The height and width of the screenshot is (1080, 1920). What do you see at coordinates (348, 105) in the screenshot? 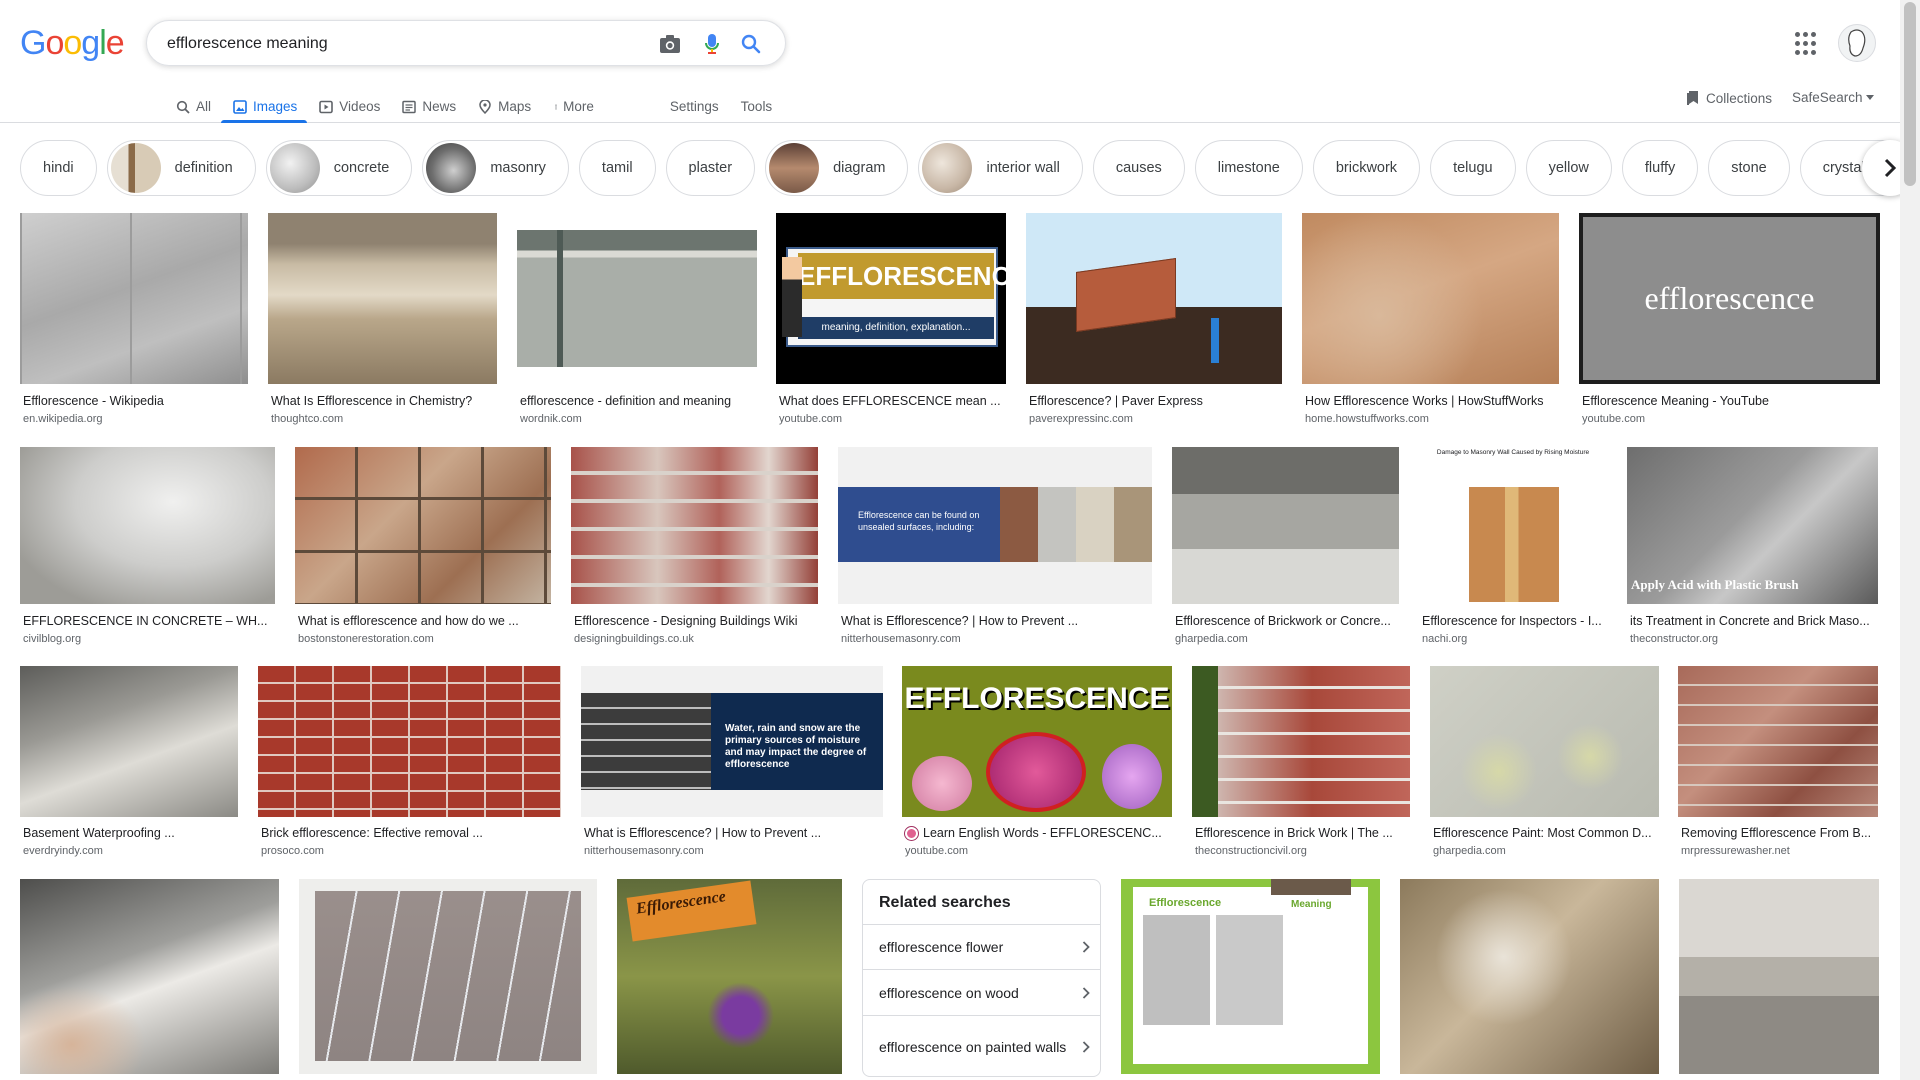
I see `tab-videos: Videos` at bounding box center [348, 105].